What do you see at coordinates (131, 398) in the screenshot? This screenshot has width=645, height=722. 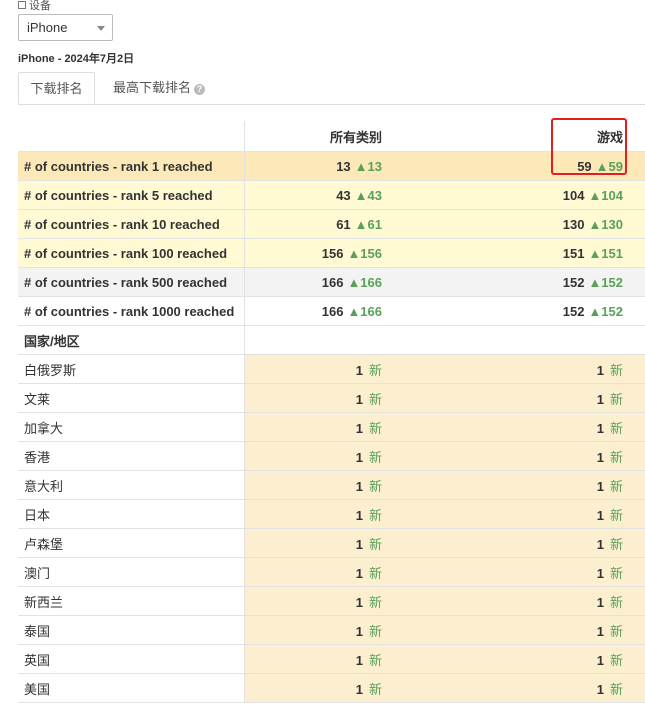 I see `country-name: 文莱` at bounding box center [131, 398].